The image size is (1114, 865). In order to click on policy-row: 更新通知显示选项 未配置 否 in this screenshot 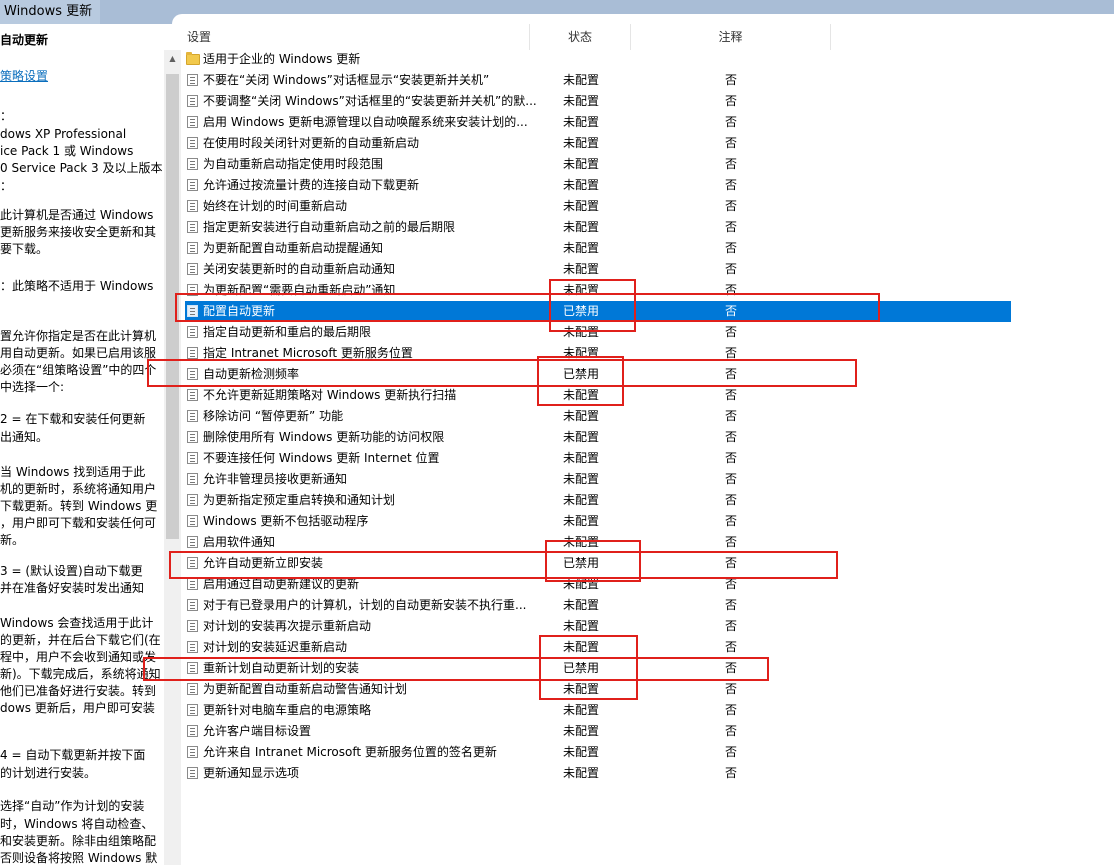, I will do `click(598, 773)`.